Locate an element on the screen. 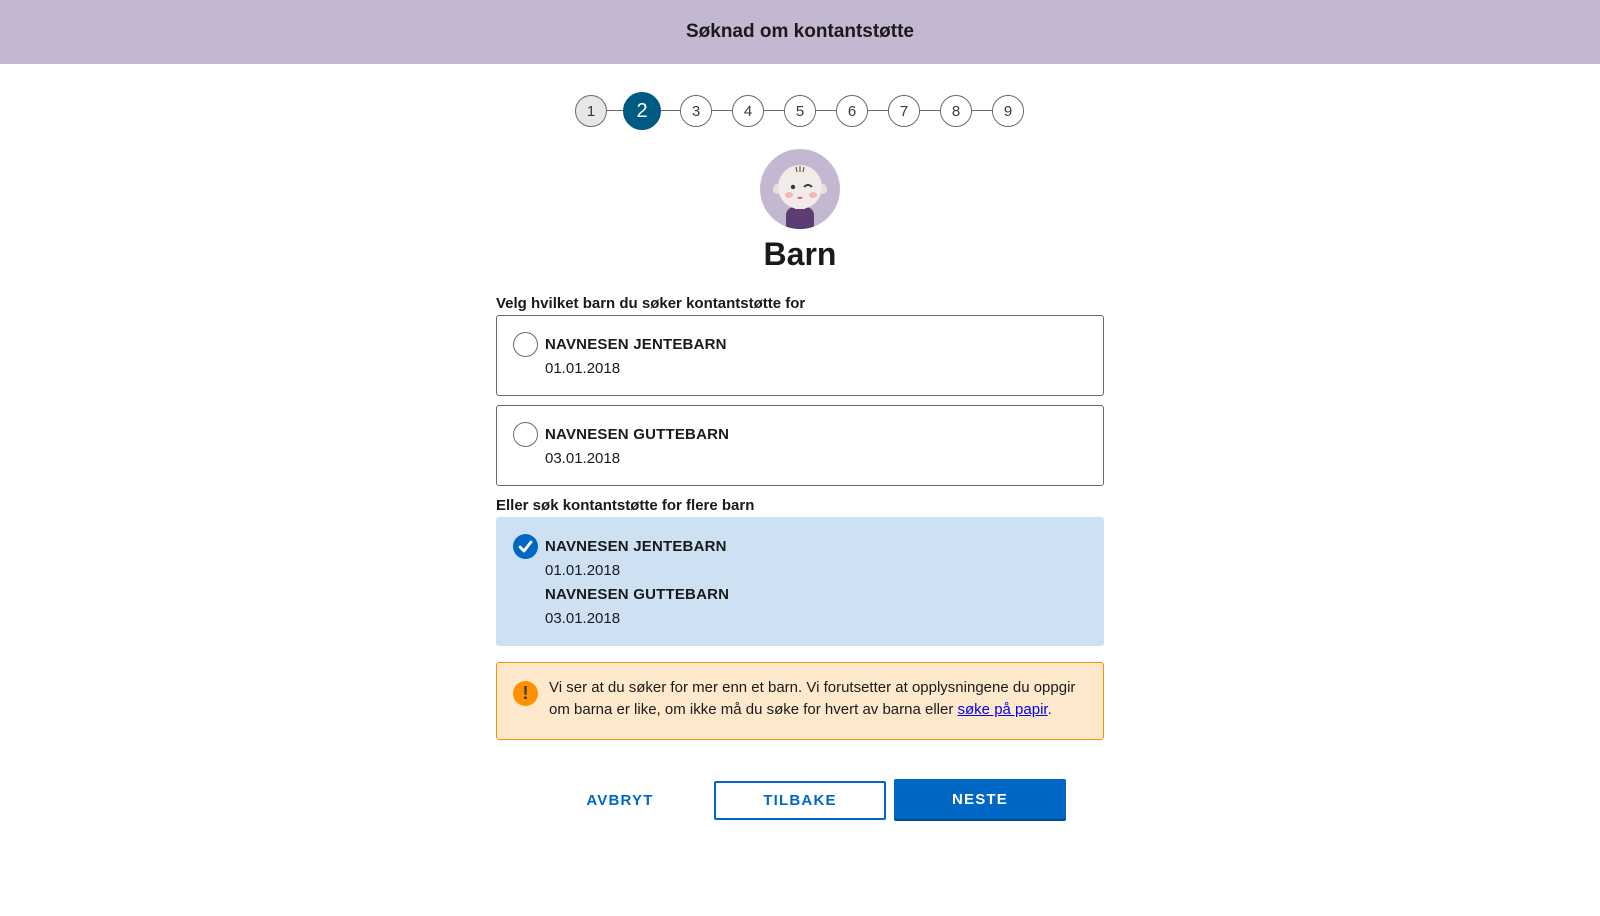  warning-icon: ! is located at coordinates (525, 693).